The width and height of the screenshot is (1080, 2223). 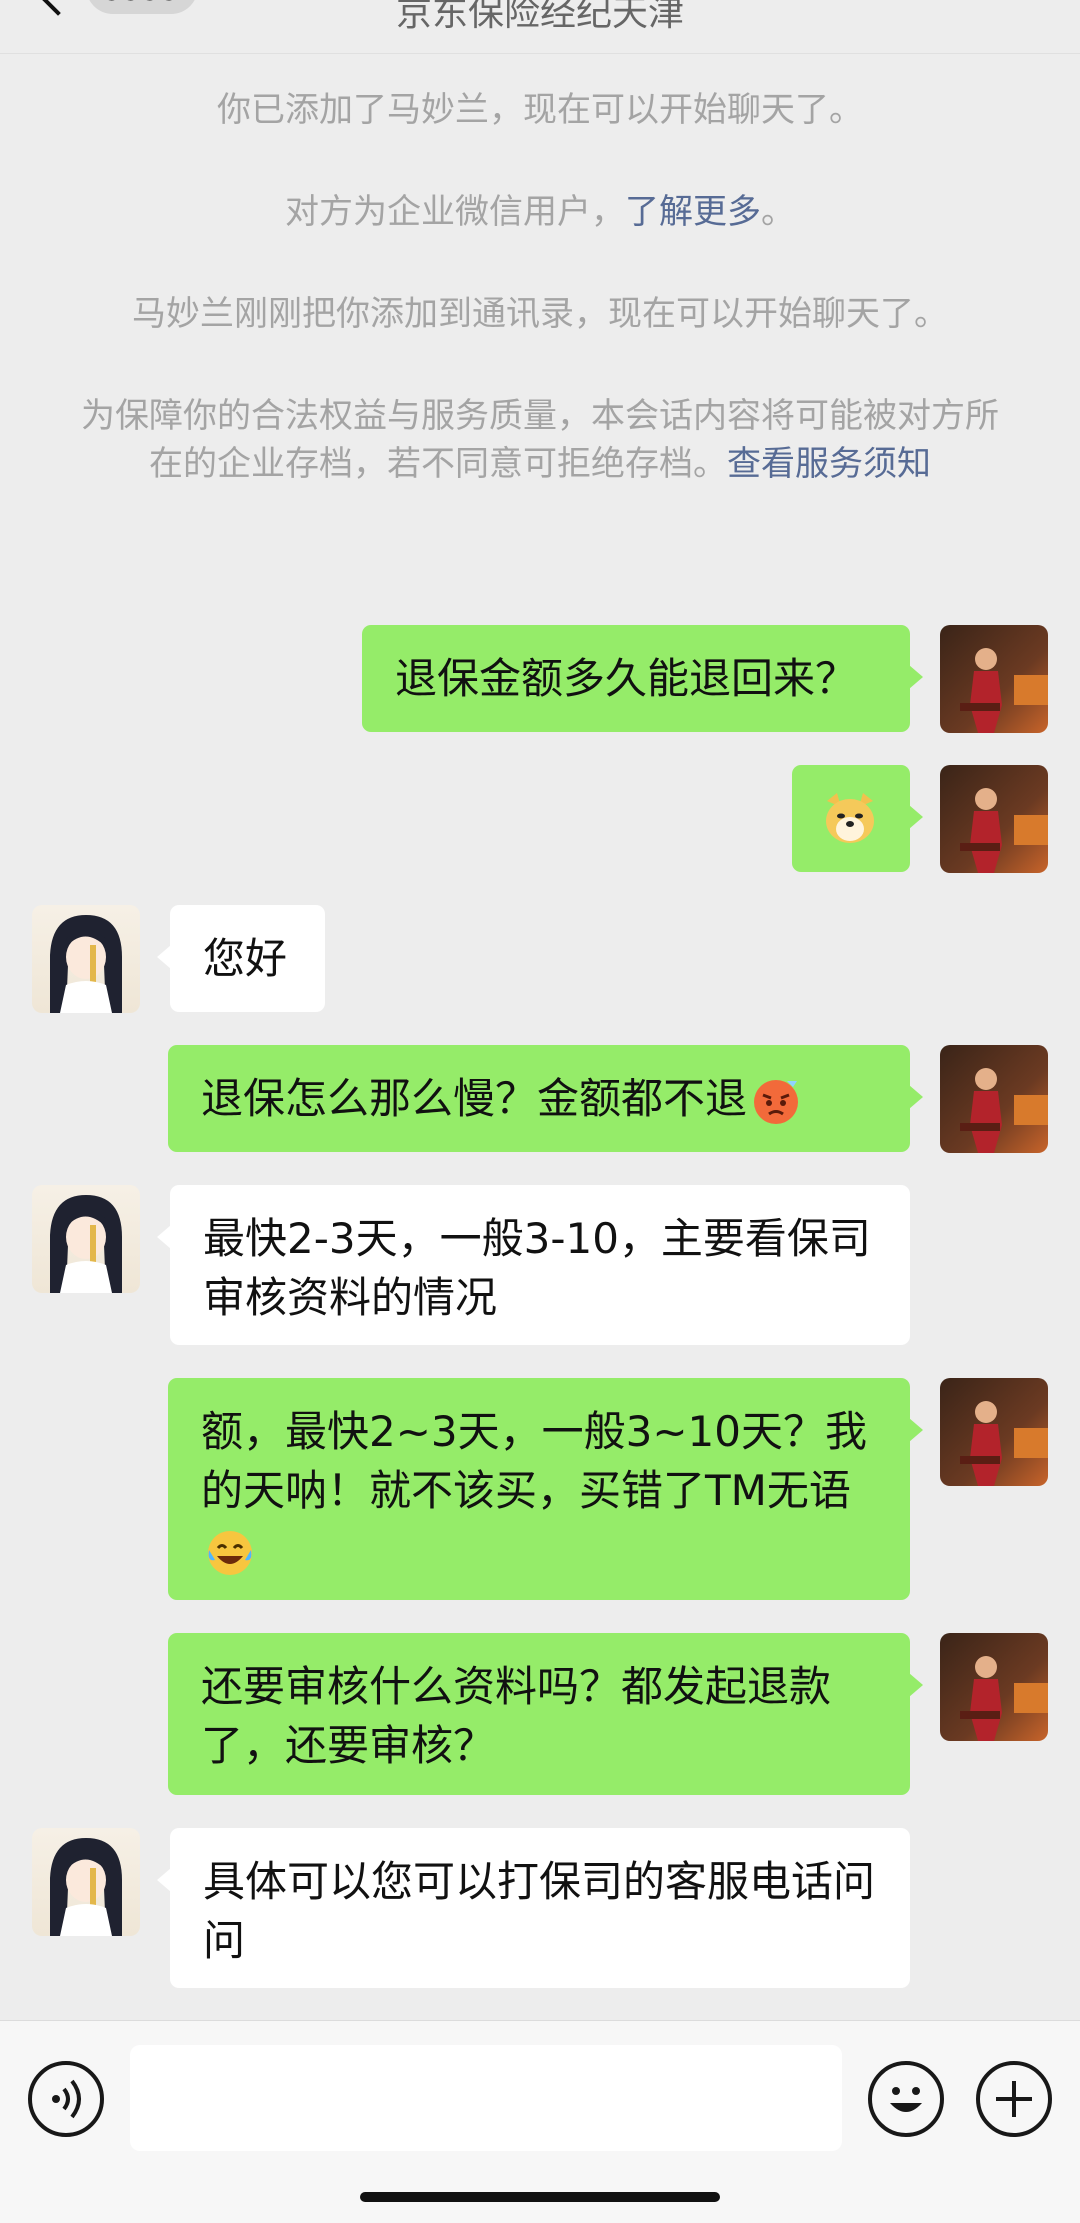 What do you see at coordinates (906, 2099) in the screenshot?
I see `emoji-icon` at bounding box center [906, 2099].